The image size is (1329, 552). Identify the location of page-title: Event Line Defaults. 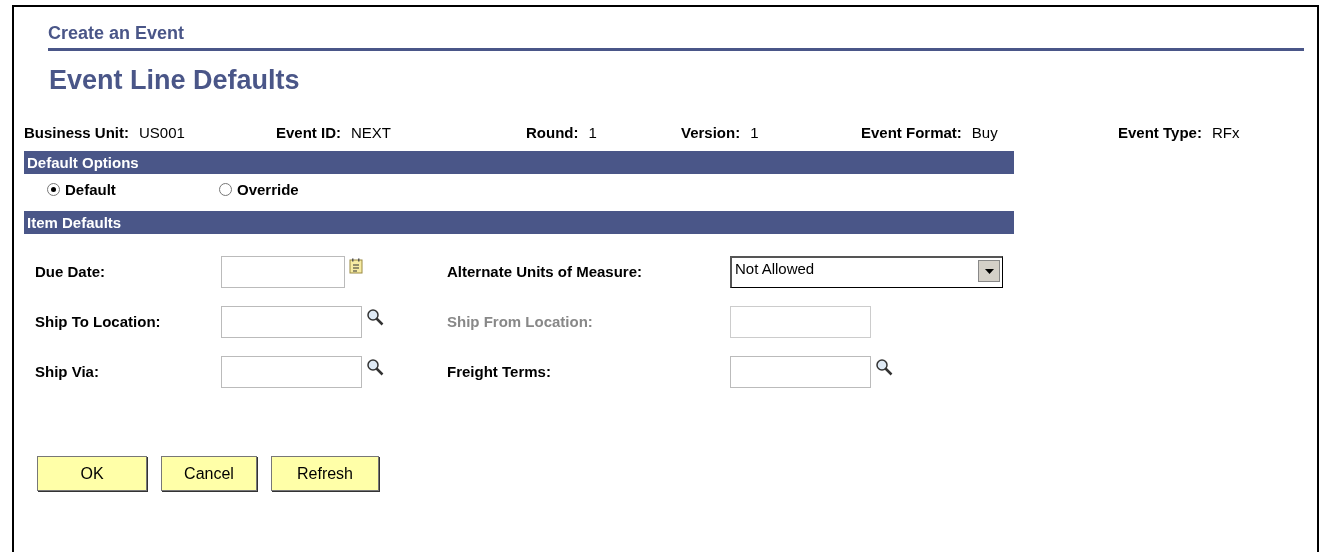
(175, 80).